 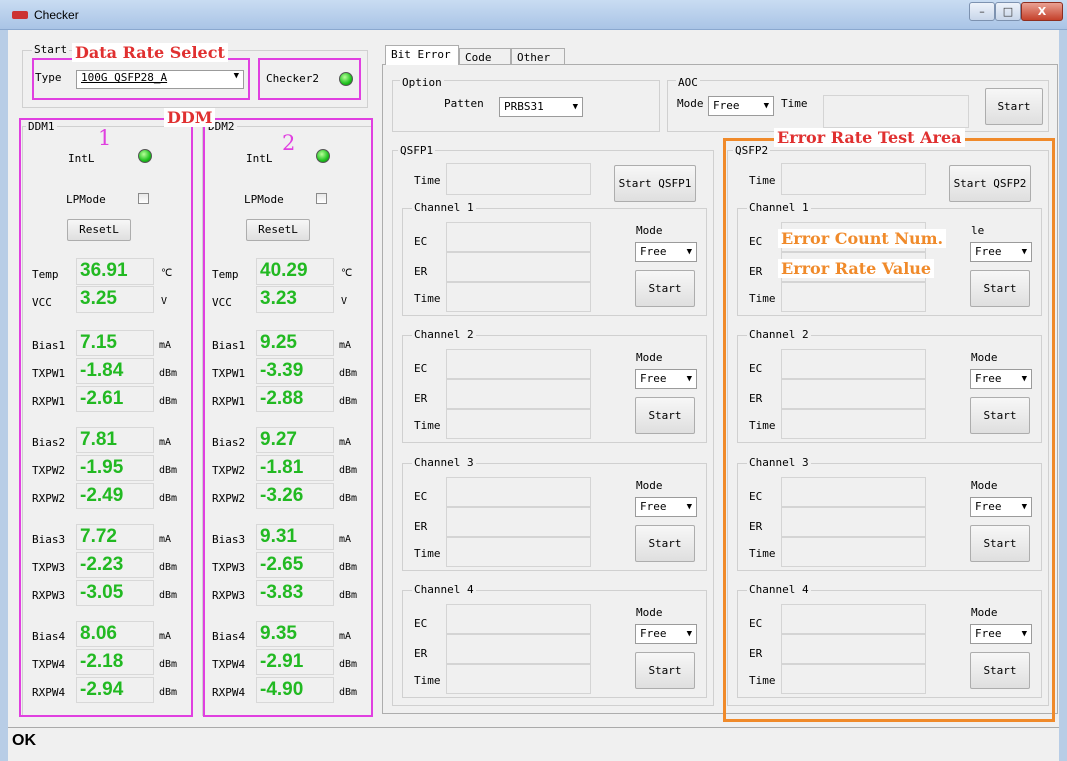 I want to click on qsfp1-channel2-mode-value: Free, so click(x=653, y=378).